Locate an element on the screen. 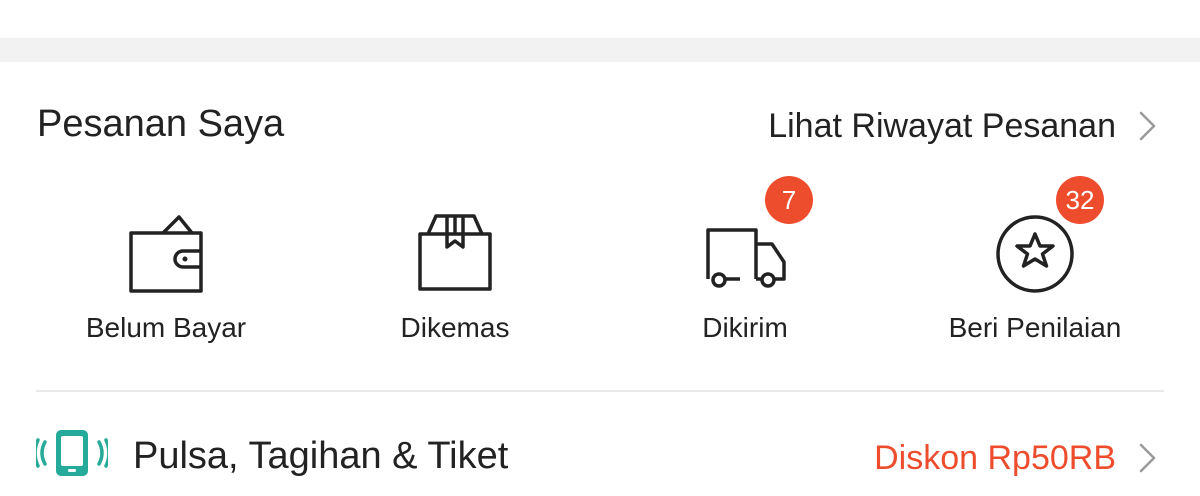  status-belum-bayar: Belum Bayar is located at coordinates (166, 281).